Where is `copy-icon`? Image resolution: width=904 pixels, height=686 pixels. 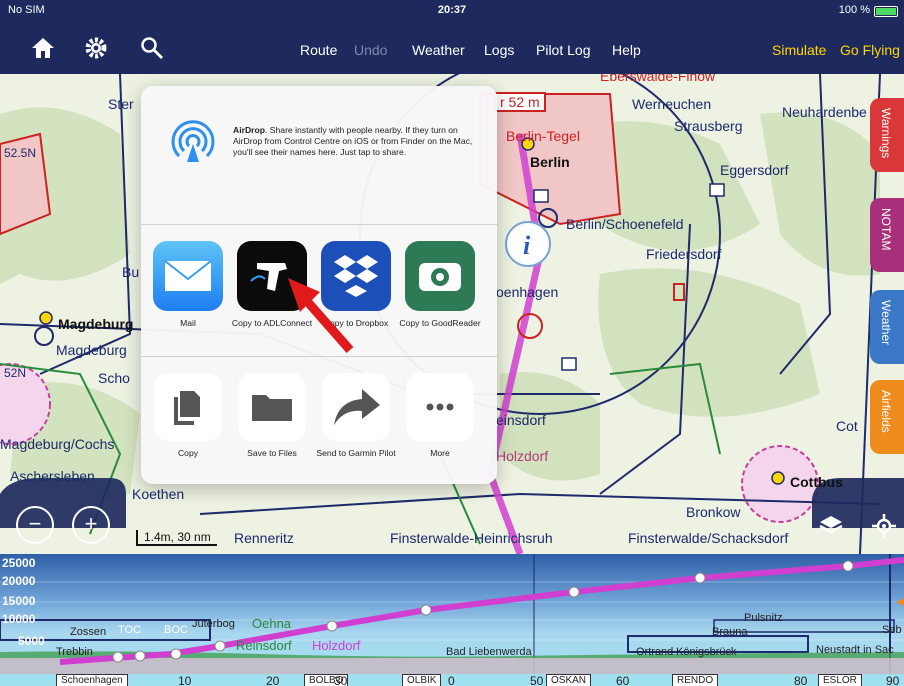
copy-icon is located at coordinates (187, 408).